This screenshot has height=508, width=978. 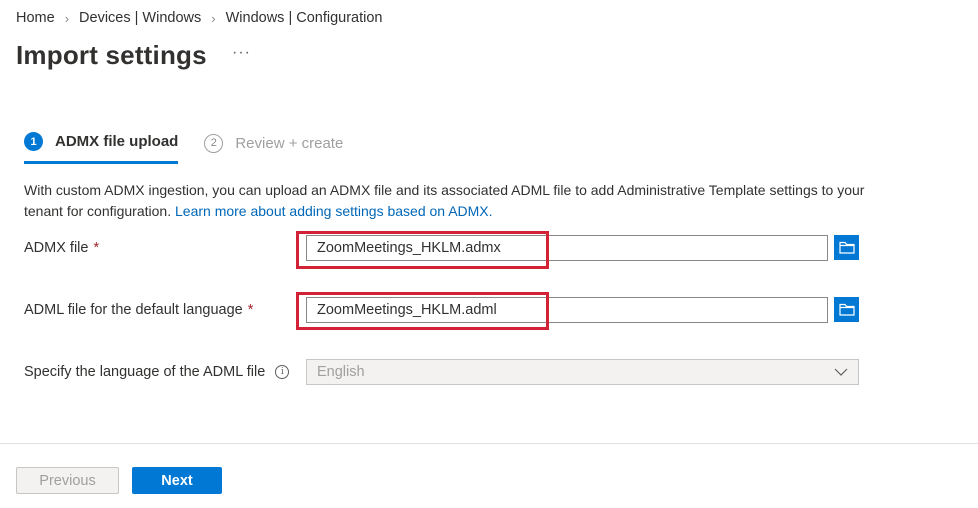 I want to click on step-label: Review + create, so click(x=289, y=143).